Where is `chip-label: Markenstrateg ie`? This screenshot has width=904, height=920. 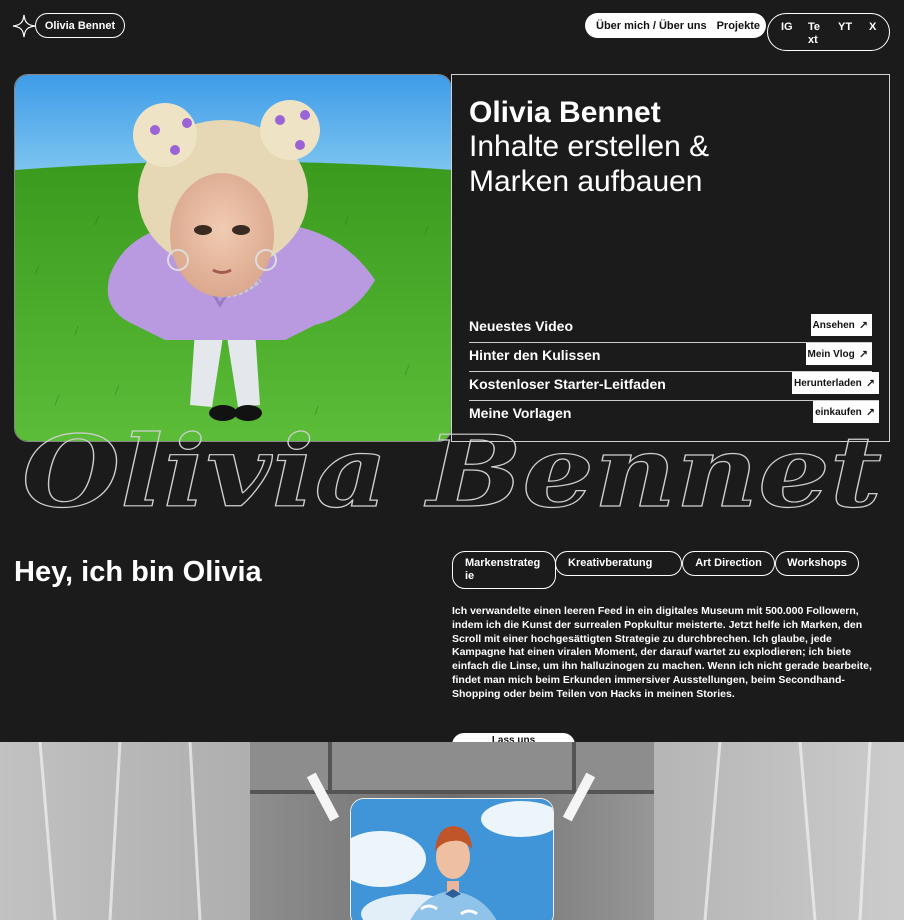
chip-label: Markenstrateg ie is located at coordinates (502, 570).